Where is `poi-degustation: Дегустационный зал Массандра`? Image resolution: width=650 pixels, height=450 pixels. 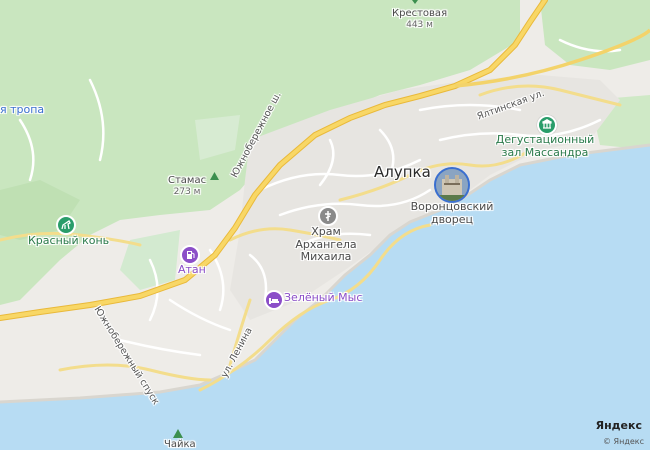
poi-degustation: Дегустационный зал Массандра is located at coordinates (545, 146).